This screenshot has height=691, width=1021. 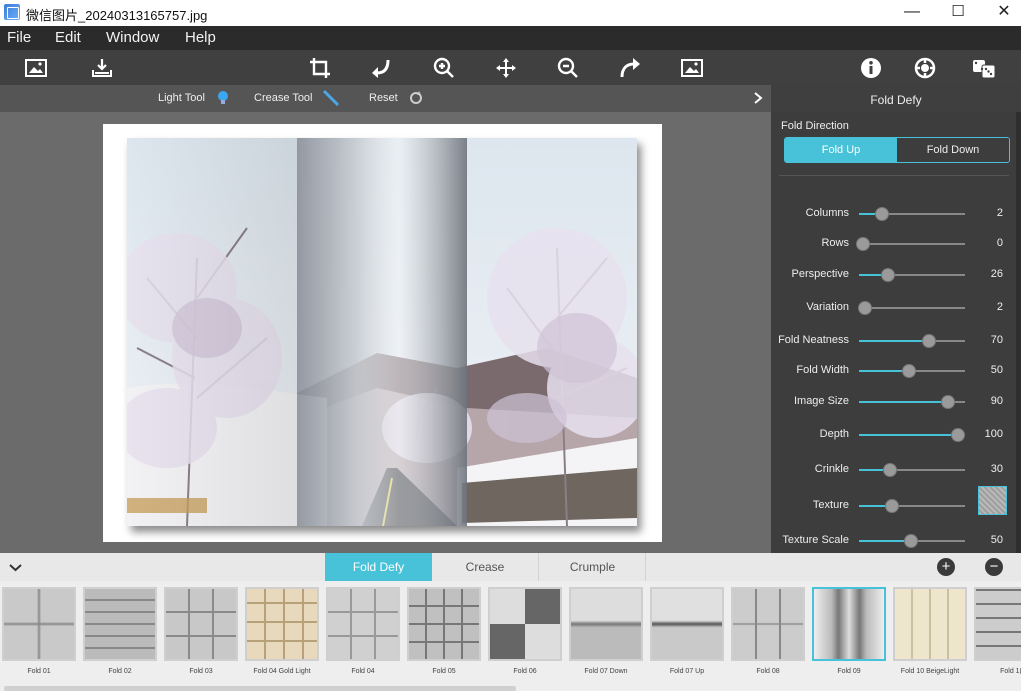 What do you see at coordinates (841, 150) in the screenshot?
I see `fold-up-button: Fold Up` at bounding box center [841, 150].